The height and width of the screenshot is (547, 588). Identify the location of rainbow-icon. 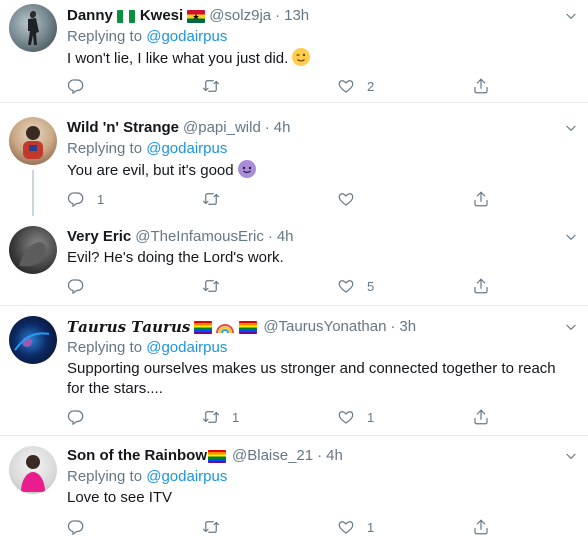
(225, 327).